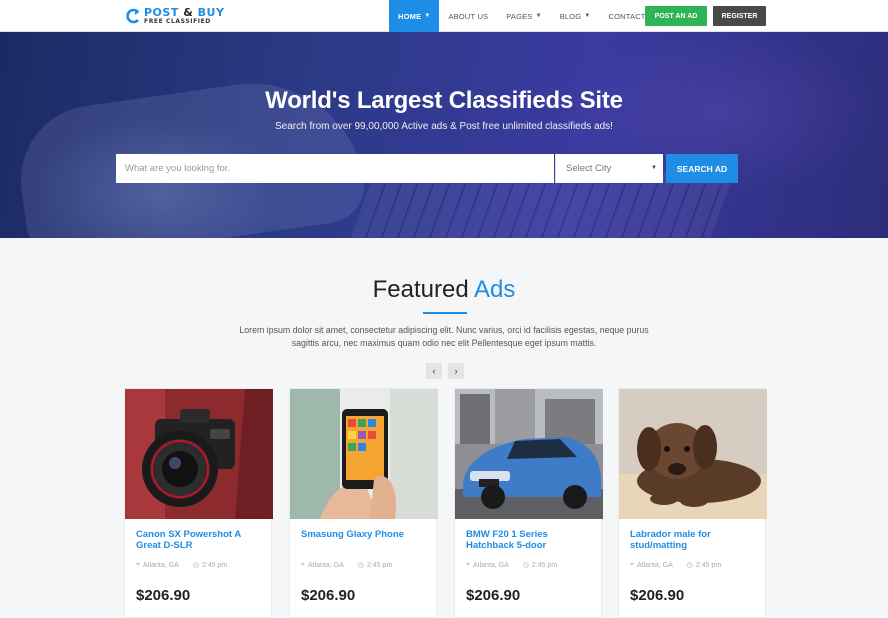  What do you see at coordinates (530, 540) in the screenshot?
I see `ad-card-title: BMW F20 1 Series Hatchback 5-door` at bounding box center [530, 540].